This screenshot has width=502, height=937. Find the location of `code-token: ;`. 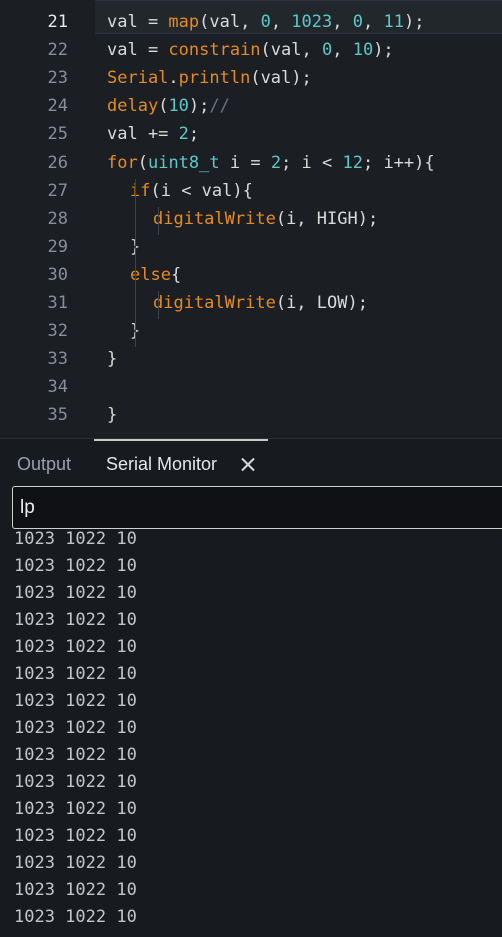

code-token: ; is located at coordinates (194, 134).